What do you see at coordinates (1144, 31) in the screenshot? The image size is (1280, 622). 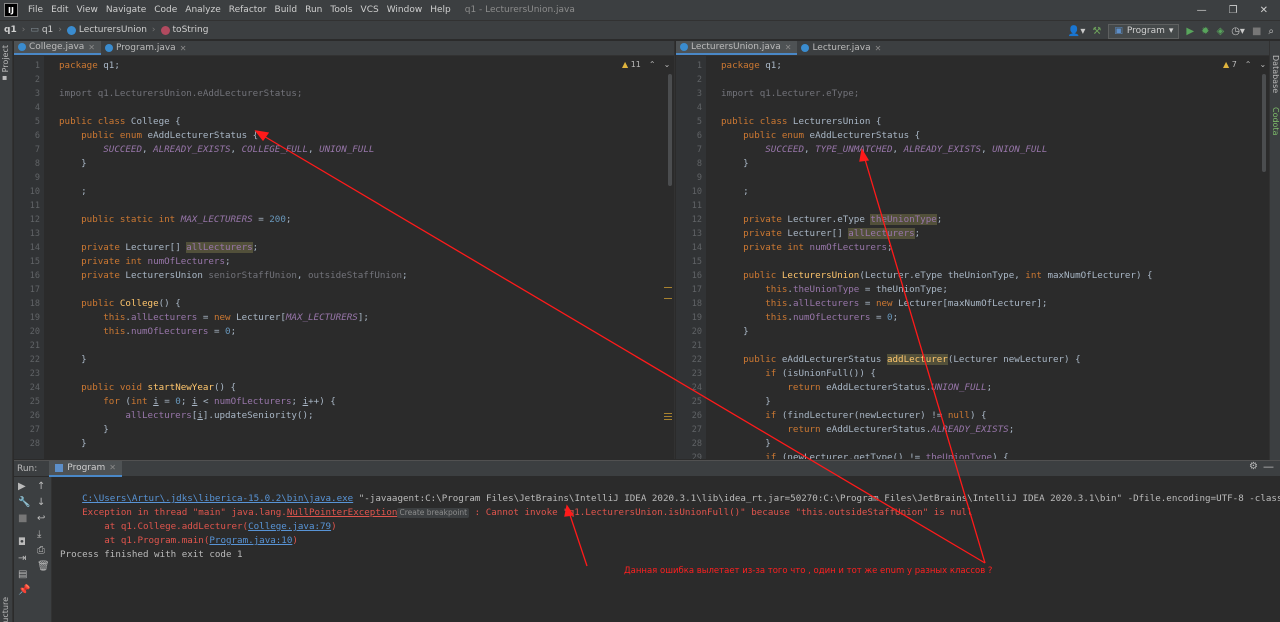 I see `run-configuration-select: ▣ Program ▾` at bounding box center [1144, 31].